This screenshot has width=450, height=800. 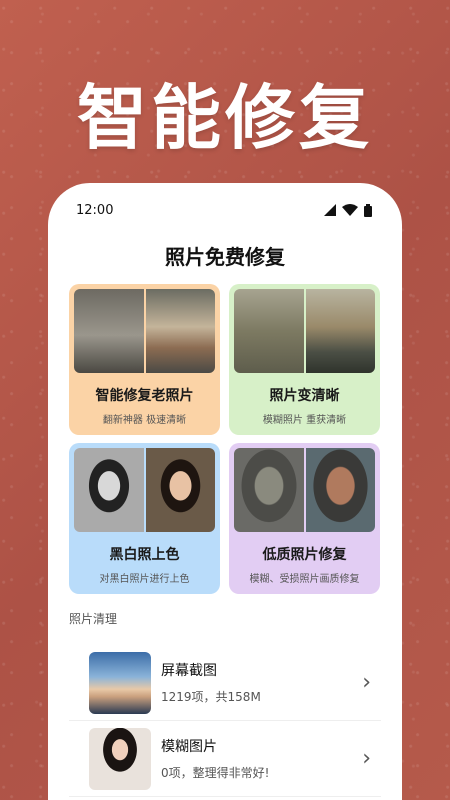 I want to click on list-item-screenshots: 屏幕截图 1219项，共158M ›, so click(x=225, y=683).